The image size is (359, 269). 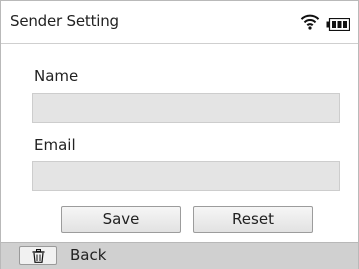 What do you see at coordinates (121, 219) in the screenshot?
I see `save-button: Save` at bounding box center [121, 219].